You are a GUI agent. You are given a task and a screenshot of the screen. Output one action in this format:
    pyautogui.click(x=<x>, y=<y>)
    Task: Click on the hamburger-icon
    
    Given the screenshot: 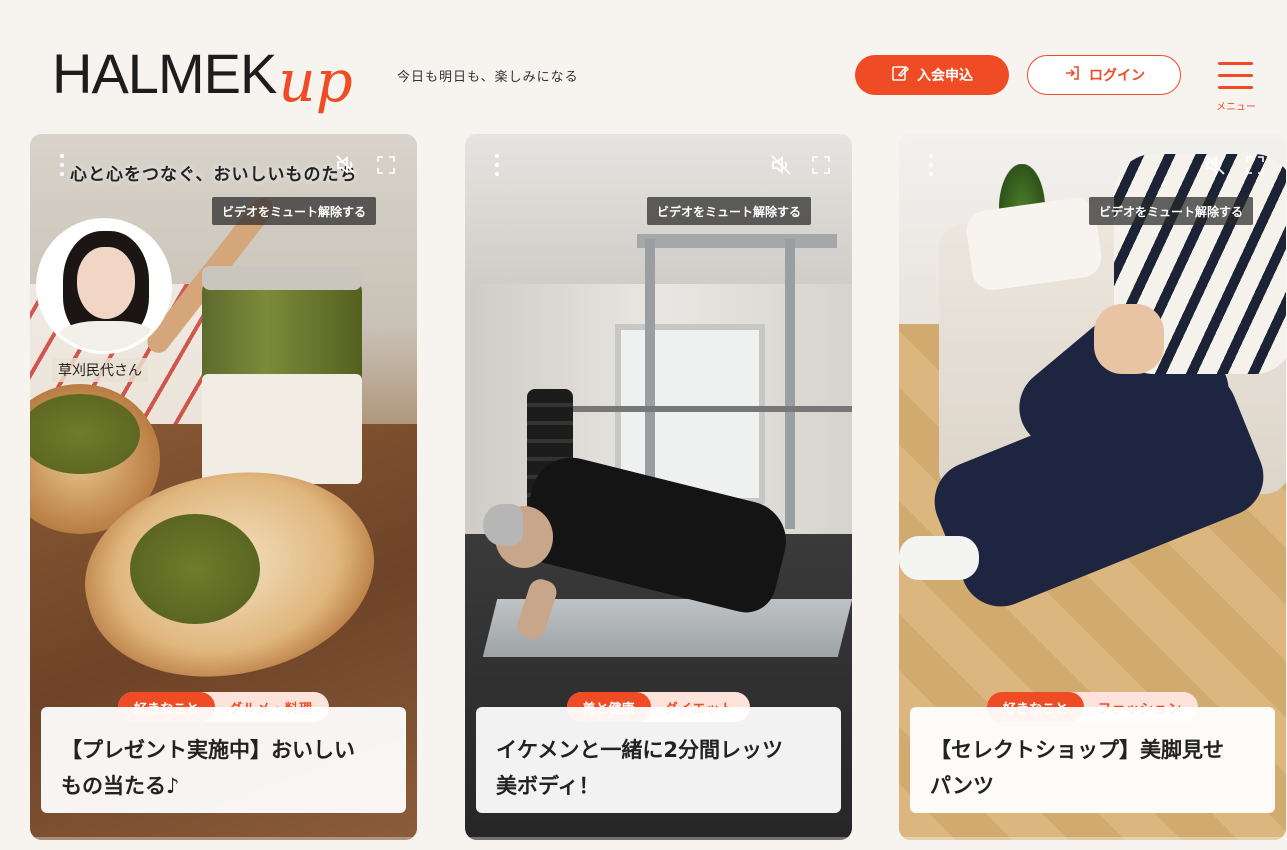 What is the action you would take?
    pyautogui.click(x=1235, y=63)
    